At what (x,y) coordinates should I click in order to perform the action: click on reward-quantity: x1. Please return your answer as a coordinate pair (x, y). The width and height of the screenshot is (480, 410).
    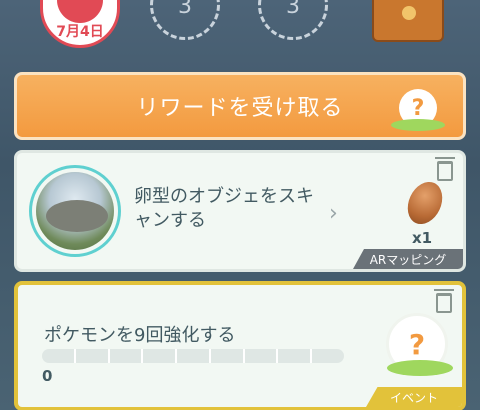
    Looking at the image, I should click on (422, 238).